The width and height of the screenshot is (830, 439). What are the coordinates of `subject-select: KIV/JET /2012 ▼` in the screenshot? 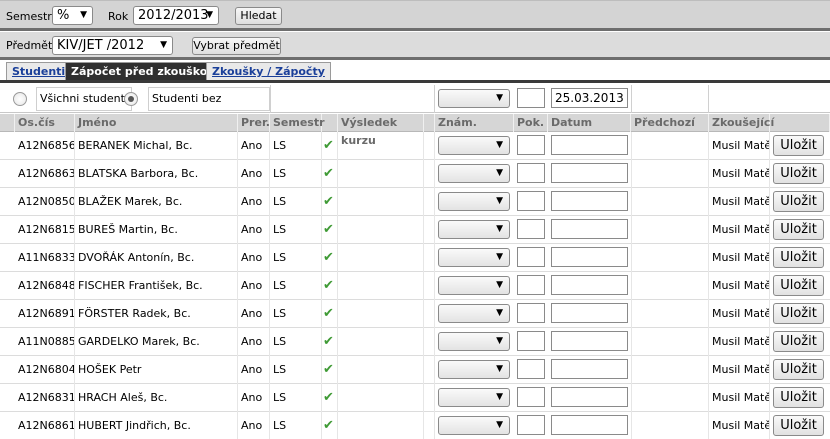 It's located at (112, 45).